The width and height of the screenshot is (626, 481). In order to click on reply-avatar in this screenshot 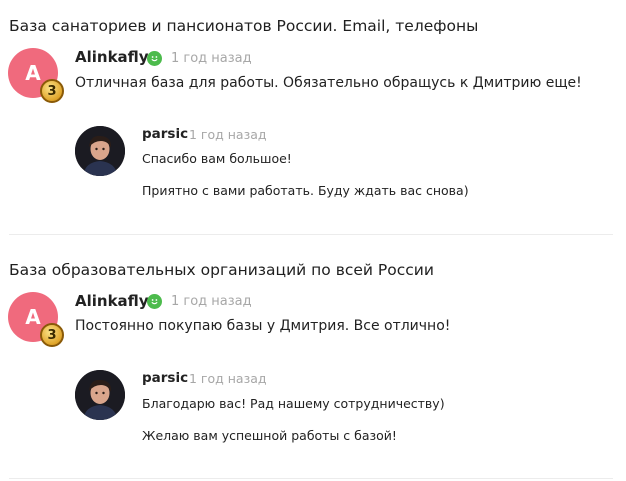, I will do `click(100, 395)`.